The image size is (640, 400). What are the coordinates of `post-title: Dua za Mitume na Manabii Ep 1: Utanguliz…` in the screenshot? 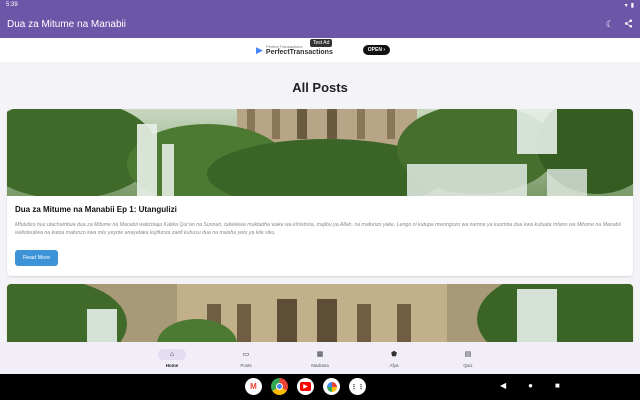 It's located at (320, 209).